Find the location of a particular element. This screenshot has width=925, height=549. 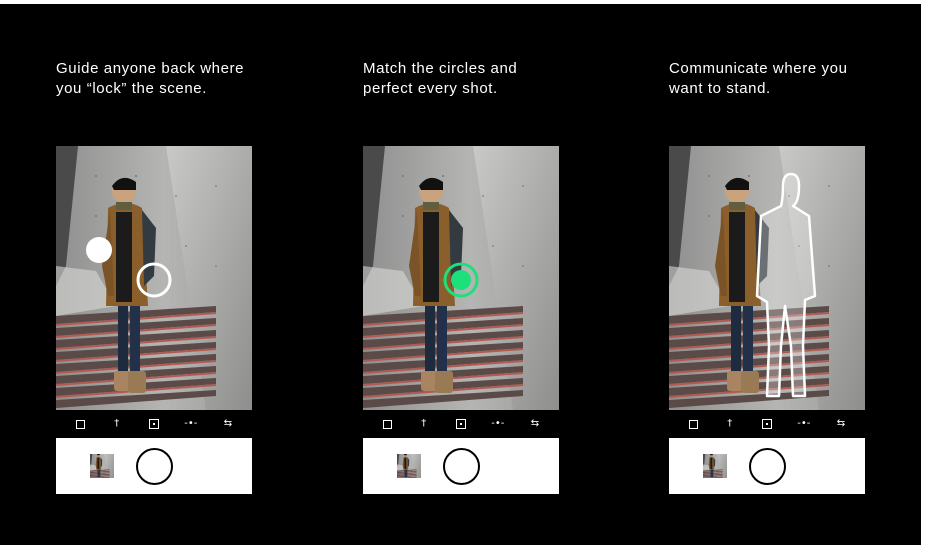

person-outline-overlay is located at coordinates (786, 285).